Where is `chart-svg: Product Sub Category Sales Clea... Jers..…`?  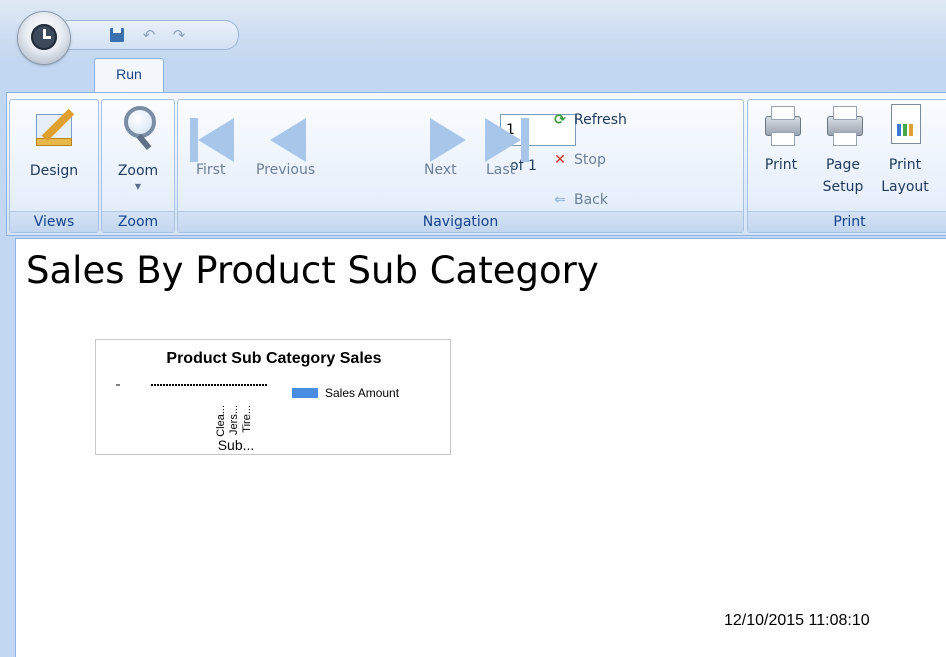
chart-svg: Product Sub Category Sales Clea... Jers..… is located at coordinates (258, 401).